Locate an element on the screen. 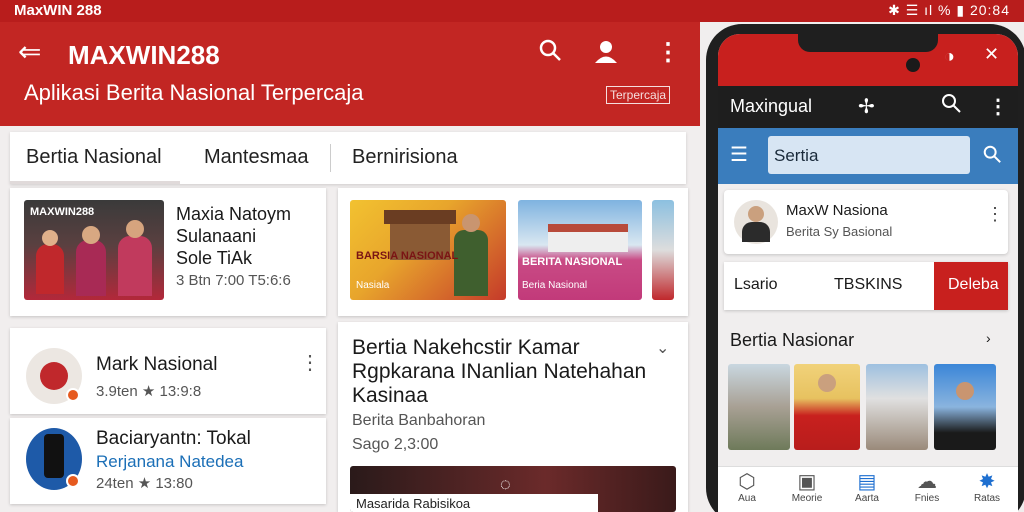 The width and height of the screenshot is (1024, 512). nav-label: Fnies is located at coordinates (927, 498).